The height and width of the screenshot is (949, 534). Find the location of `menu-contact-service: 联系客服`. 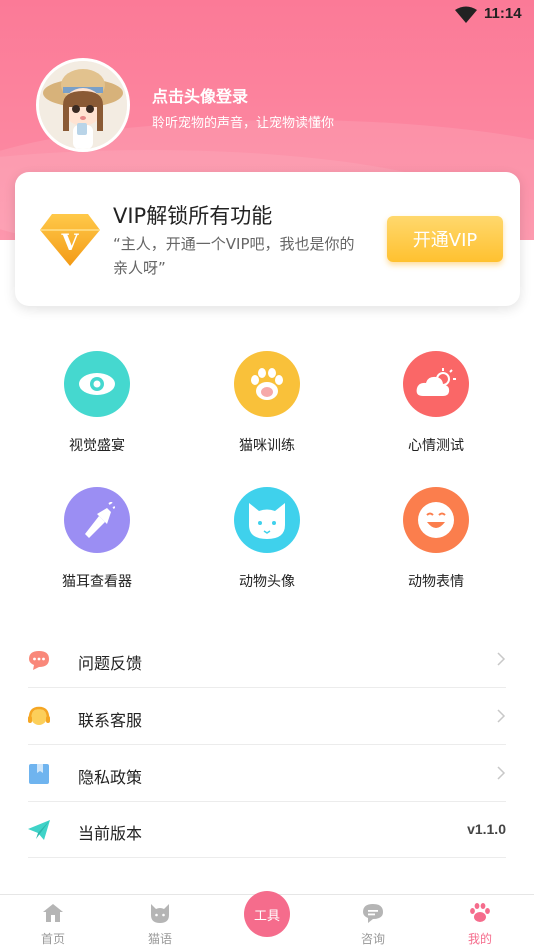

menu-contact-service: 联系客服 is located at coordinates (267, 716).